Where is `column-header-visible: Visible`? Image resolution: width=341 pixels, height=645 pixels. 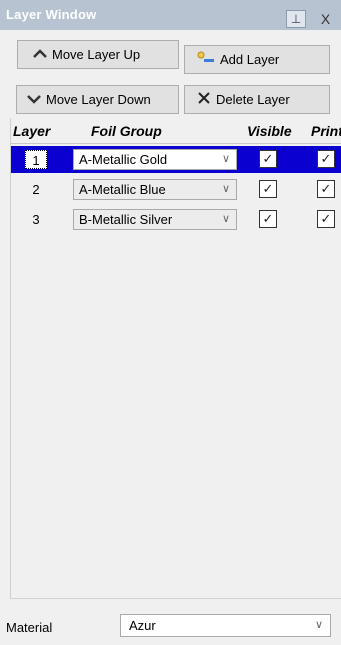
column-header-visible: Visible is located at coordinates (269, 131).